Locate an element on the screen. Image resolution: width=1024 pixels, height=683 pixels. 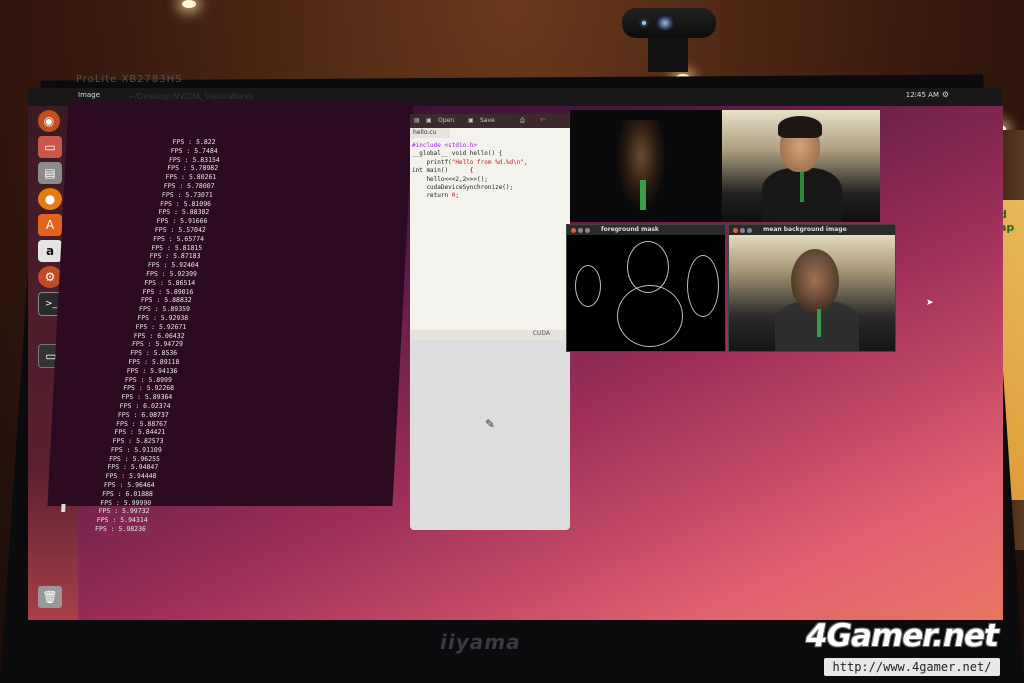
store-icon: ▤ is located at coordinates (50, 173).